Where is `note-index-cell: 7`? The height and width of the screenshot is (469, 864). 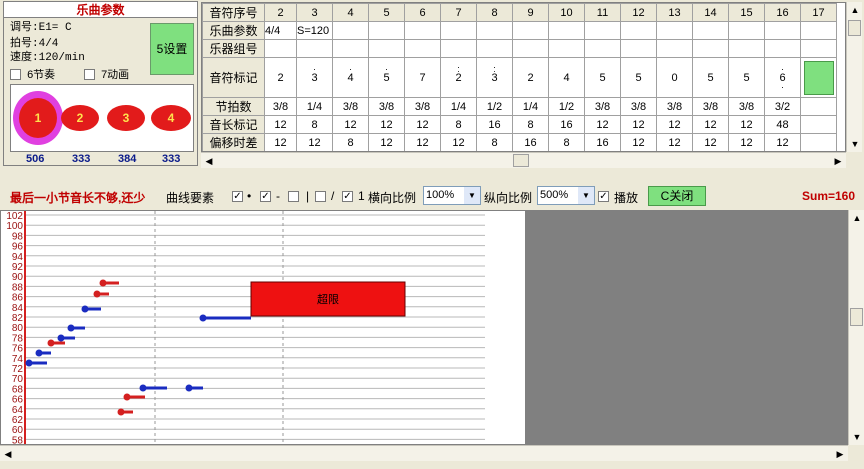 note-index-cell: 7 is located at coordinates (458, 12).